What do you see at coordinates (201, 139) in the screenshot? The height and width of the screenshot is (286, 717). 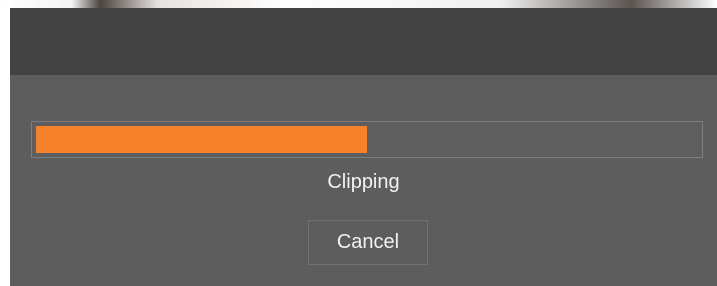 I see `progress-bar-fill` at bounding box center [201, 139].